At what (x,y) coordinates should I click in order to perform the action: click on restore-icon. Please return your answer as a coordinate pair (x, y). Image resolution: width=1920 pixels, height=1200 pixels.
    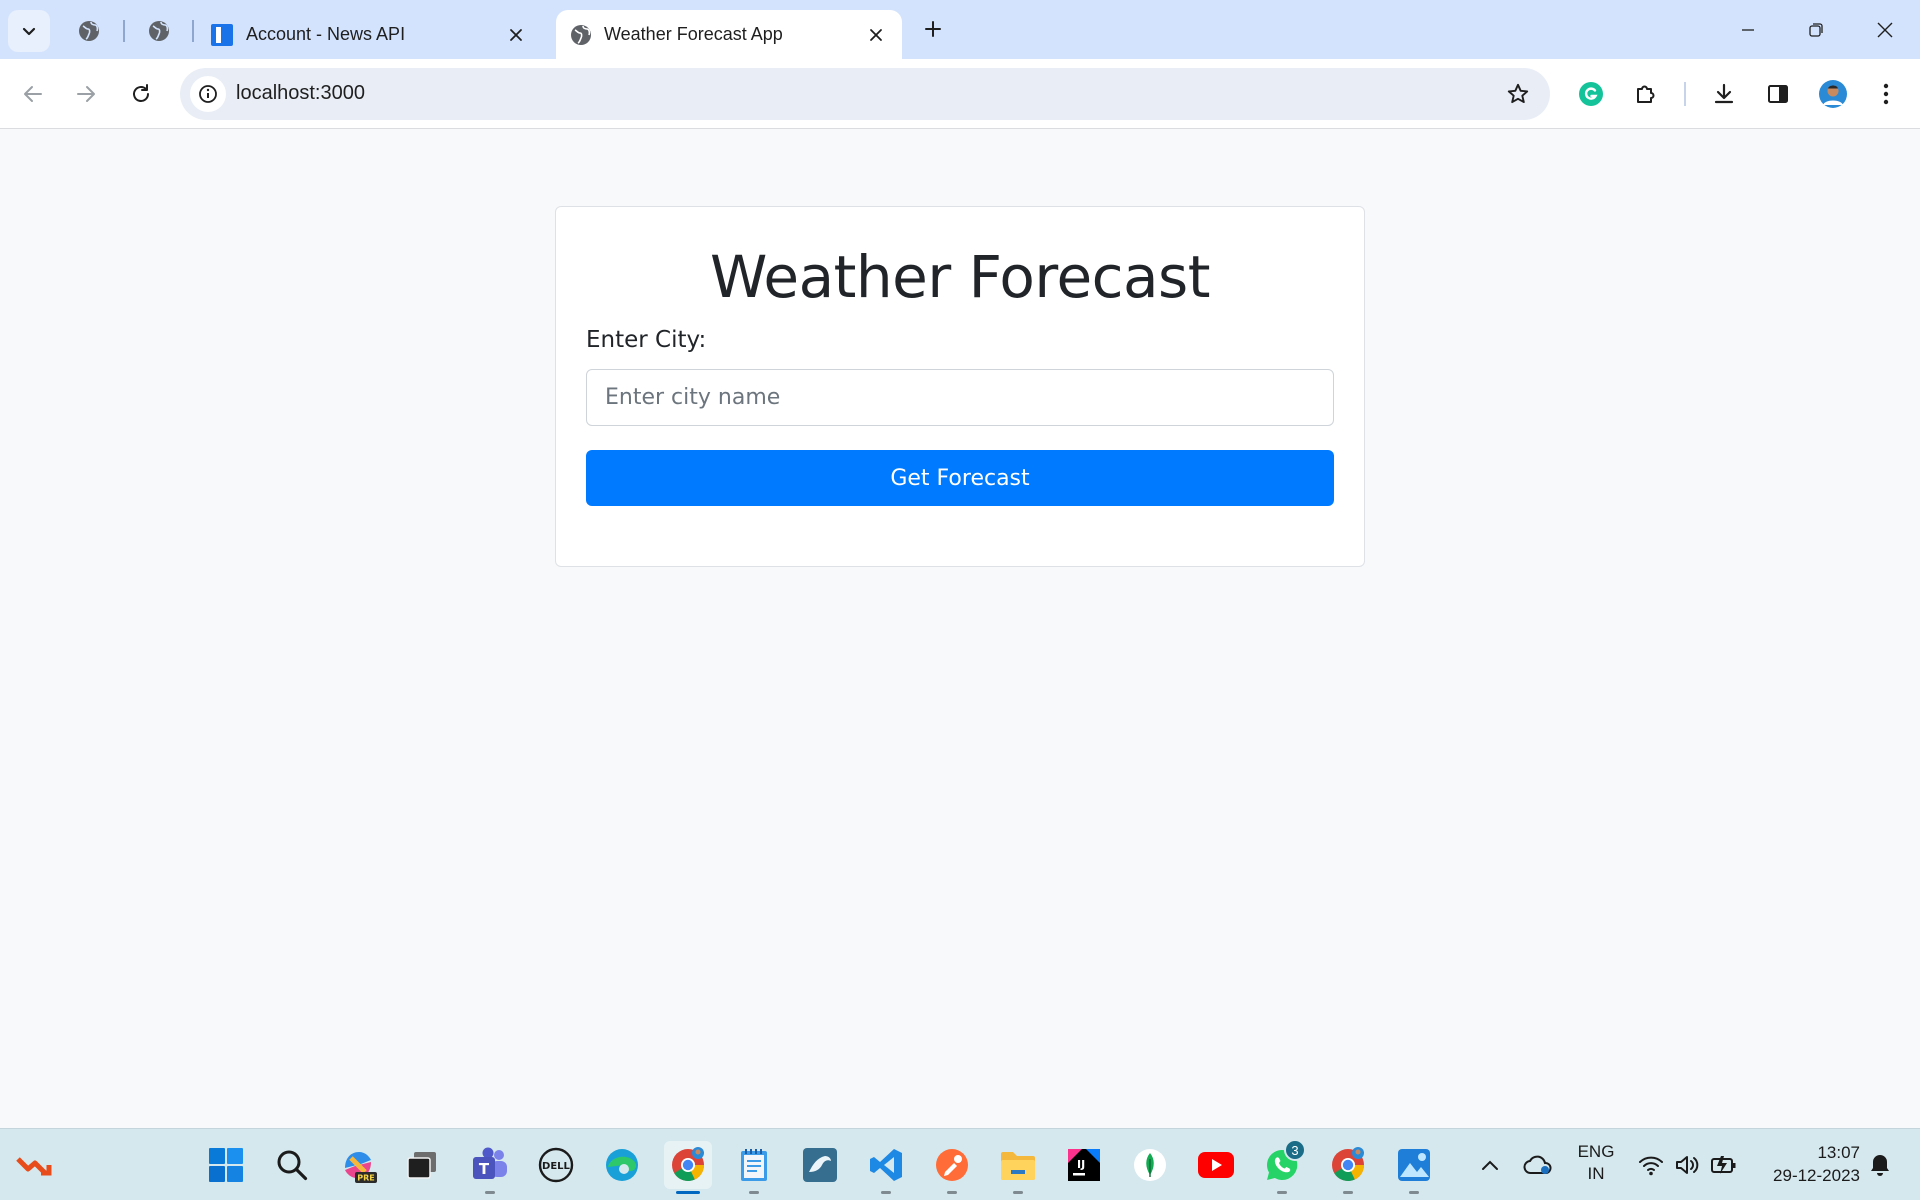
    Looking at the image, I should click on (1816, 30).